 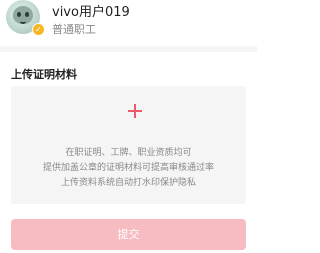 I want to click on plus-icon-vertical, so click(x=135, y=111).